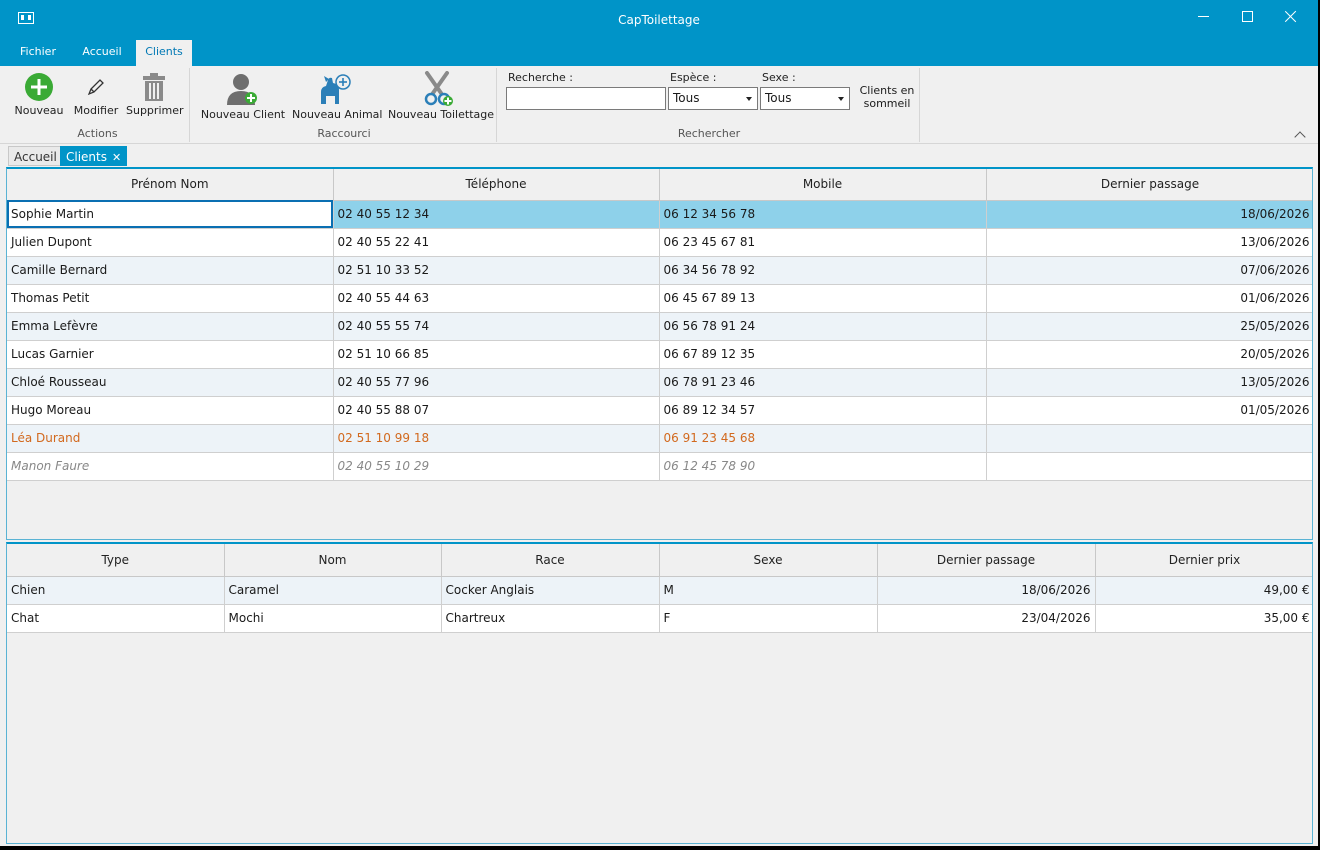  What do you see at coordinates (659, 156) in the screenshot?
I see `document-tabs: Accueil Clients ✕` at bounding box center [659, 156].